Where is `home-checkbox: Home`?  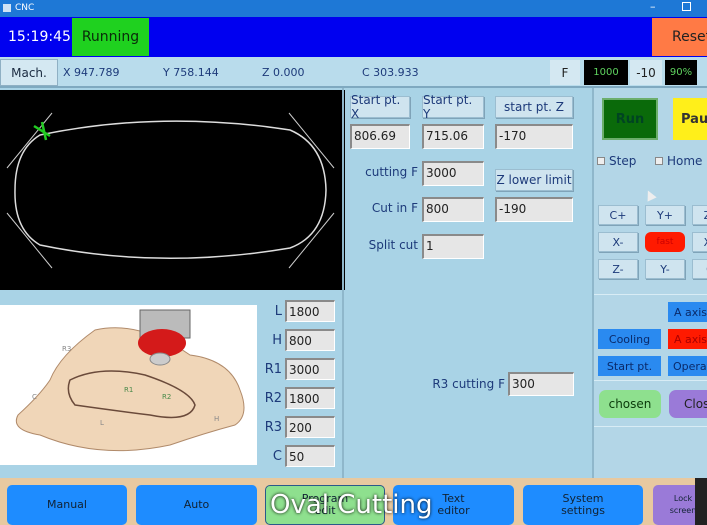
home-checkbox: Home is located at coordinates (678, 161).